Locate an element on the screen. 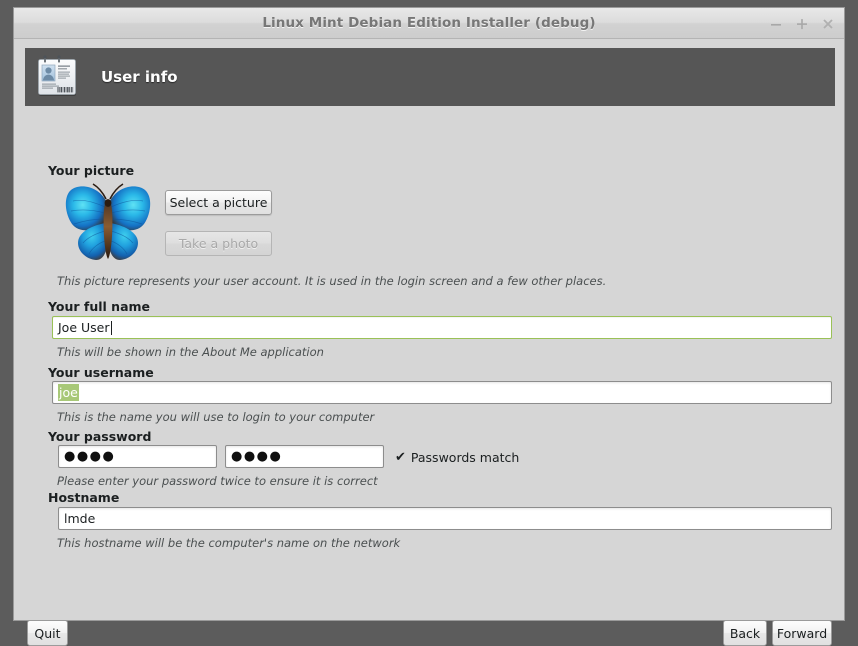 The image size is (858, 646). fullname-value: Joe User is located at coordinates (84, 327).